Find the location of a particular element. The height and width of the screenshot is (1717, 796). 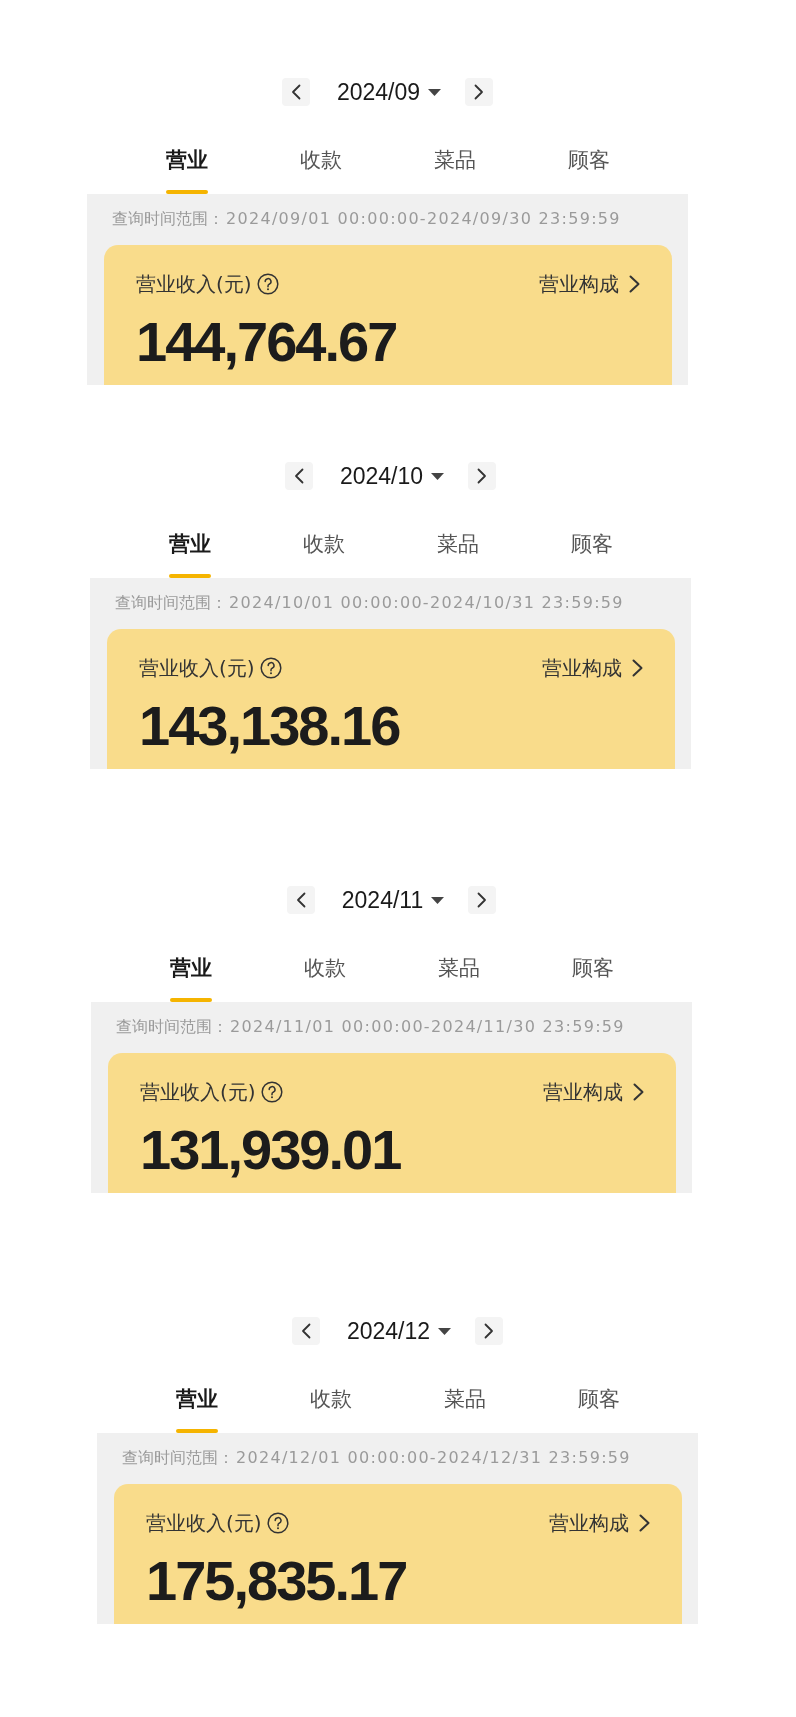

query-range: 2024/10/01 00:00:00-2024/10/31 23:59:59 is located at coordinates (426, 603).